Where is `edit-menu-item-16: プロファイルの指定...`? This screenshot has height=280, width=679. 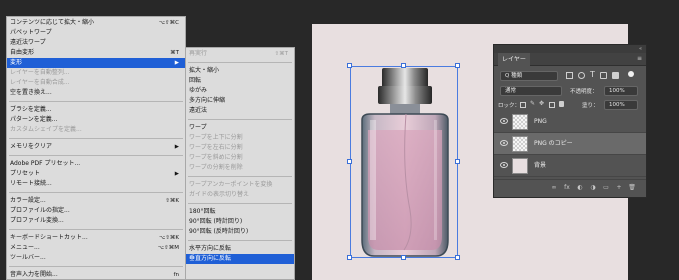
edit-menu-item-16: プロファイルの指定... is located at coordinates (96, 211).